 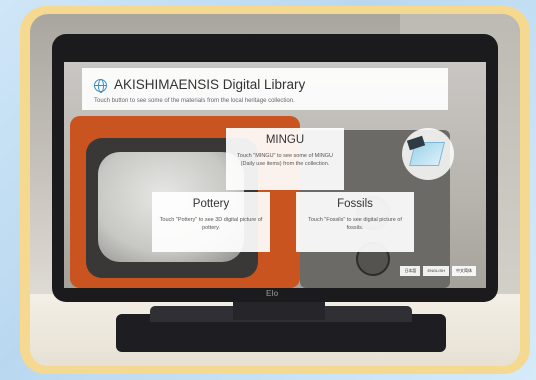 I want to click on language-selector: 日本語 ENGLISH 中文简体, so click(x=438, y=271).